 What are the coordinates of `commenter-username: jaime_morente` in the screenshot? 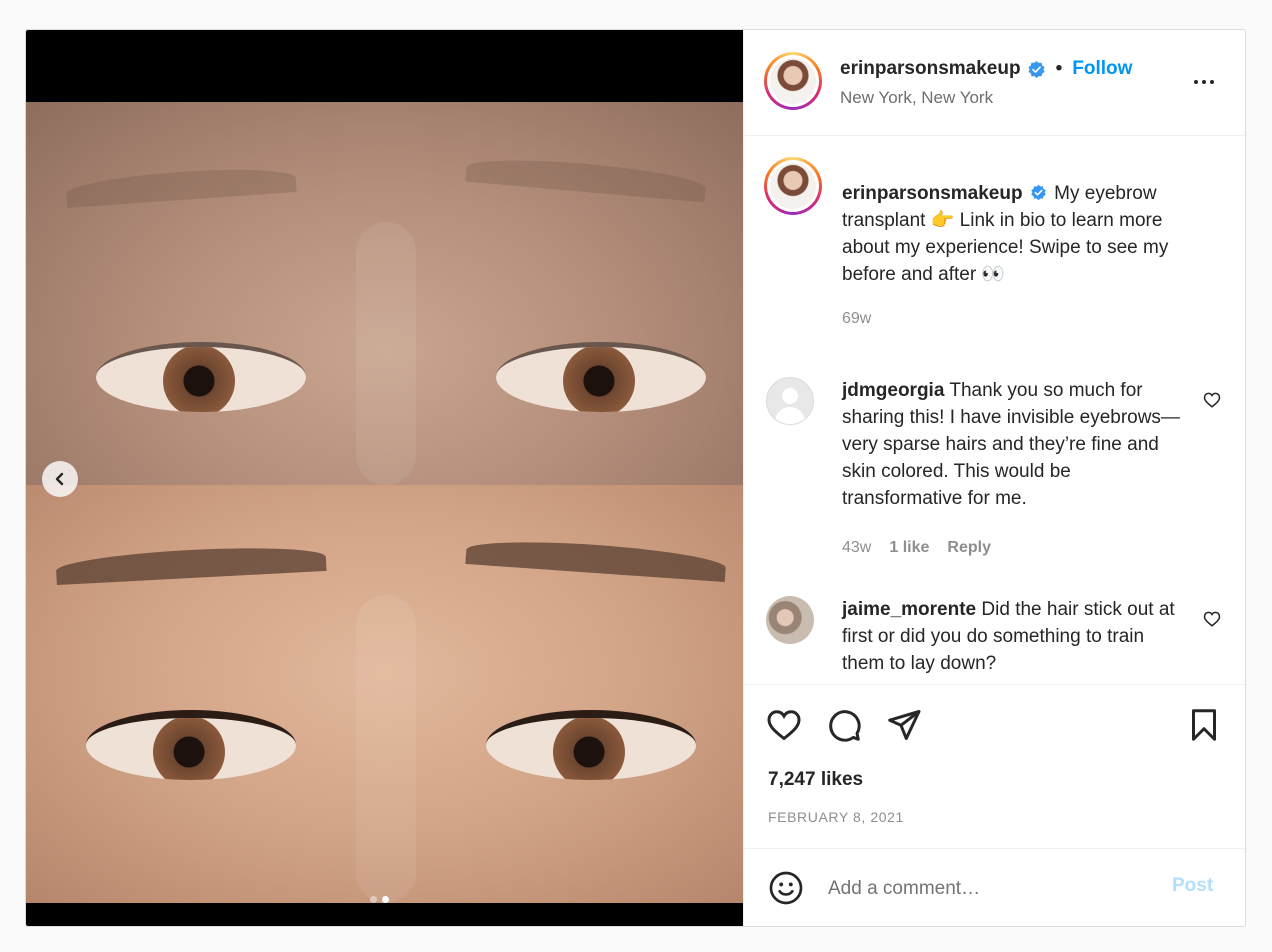 It's located at (909, 609).